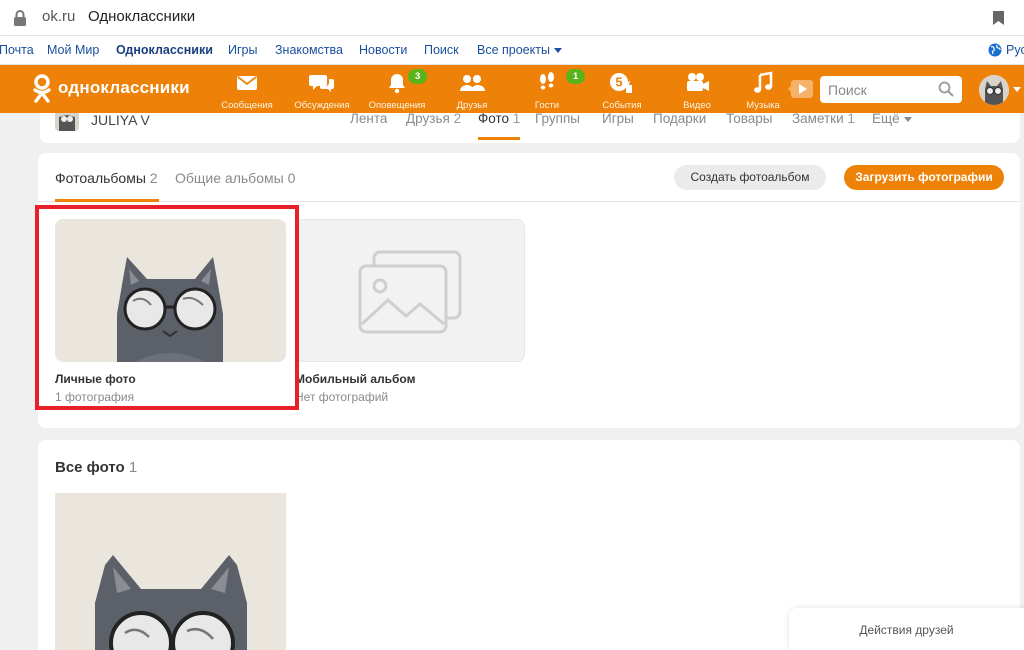 Image resolution: width=1024 pixels, height=650 pixels. Describe the element at coordinates (20, 18) in the screenshot. I see `lock-icon` at that location.